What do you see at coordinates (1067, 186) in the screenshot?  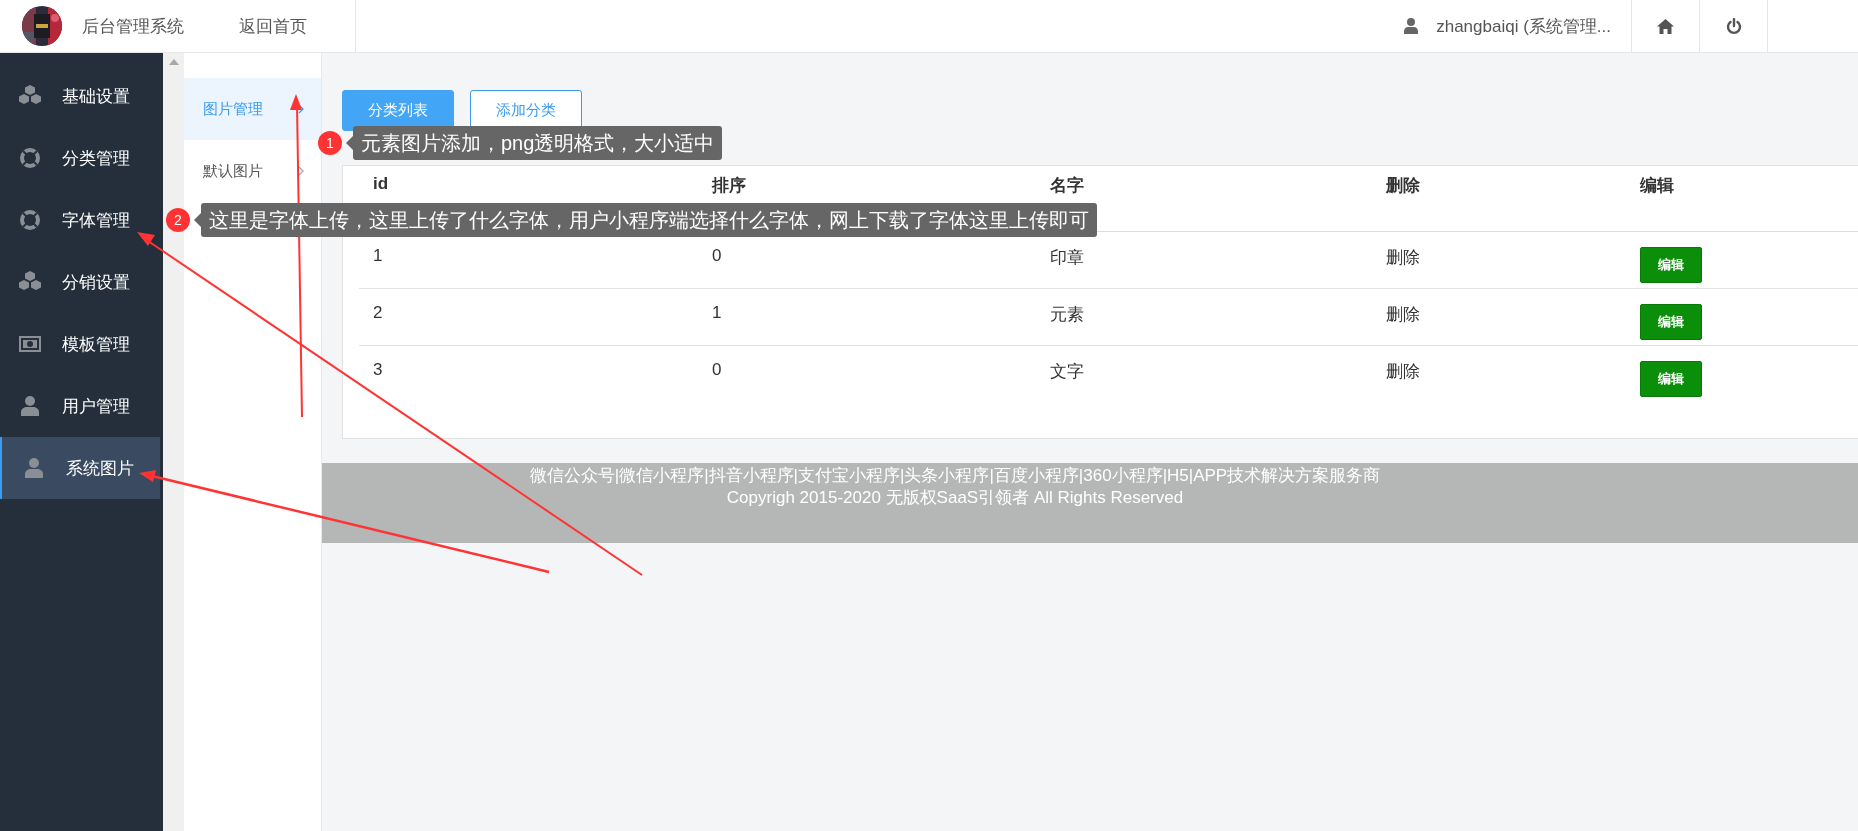 I see `column-header: 名字` at bounding box center [1067, 186].